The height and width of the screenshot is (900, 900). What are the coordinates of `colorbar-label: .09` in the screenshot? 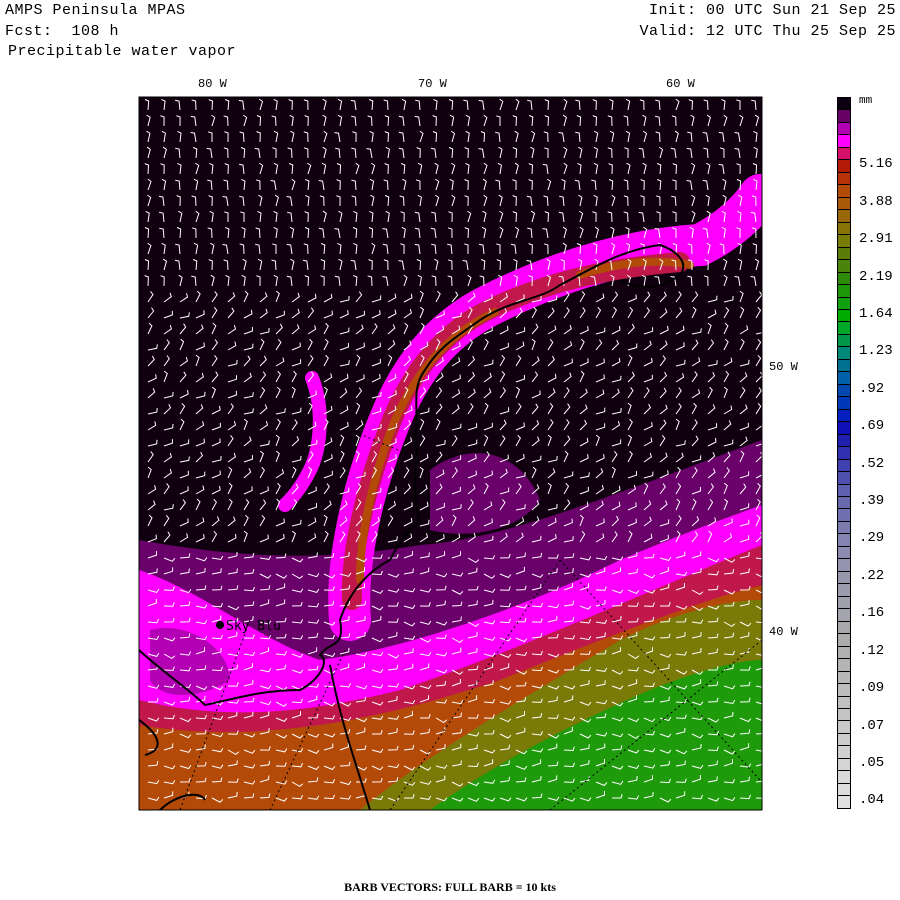 It's located at (872, 688).